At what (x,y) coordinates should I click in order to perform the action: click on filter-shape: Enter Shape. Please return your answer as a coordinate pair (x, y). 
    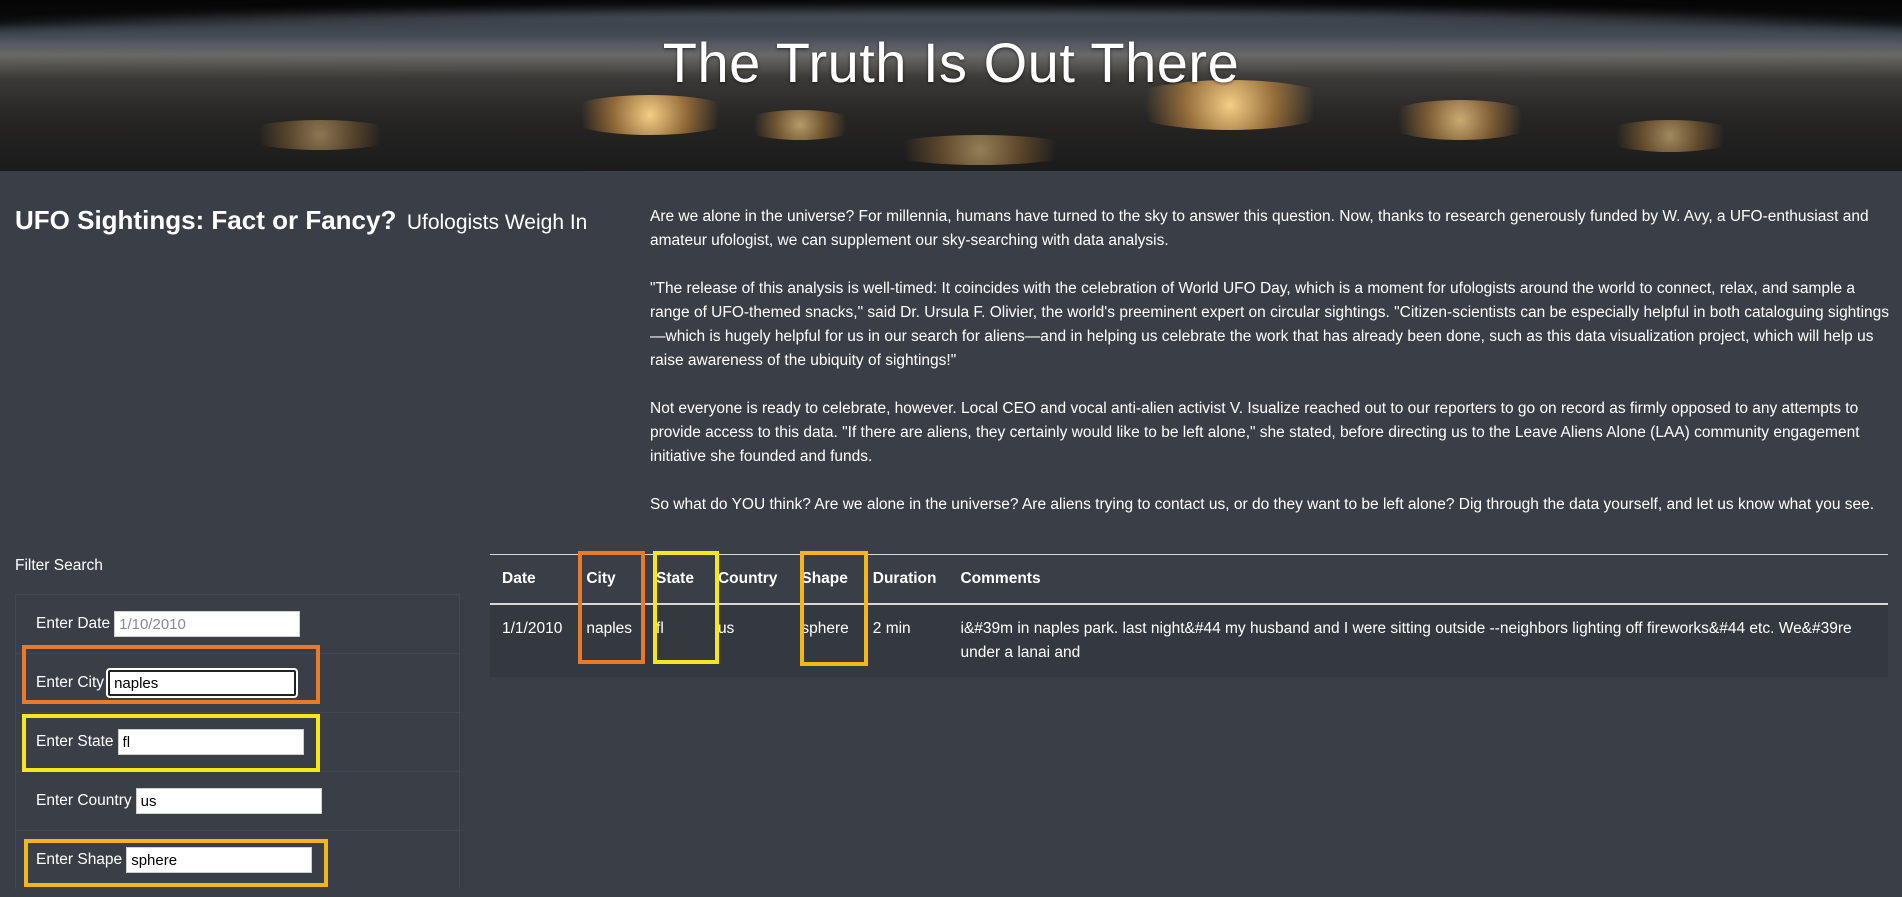
    Looking at the image, I should click on (237, 859).